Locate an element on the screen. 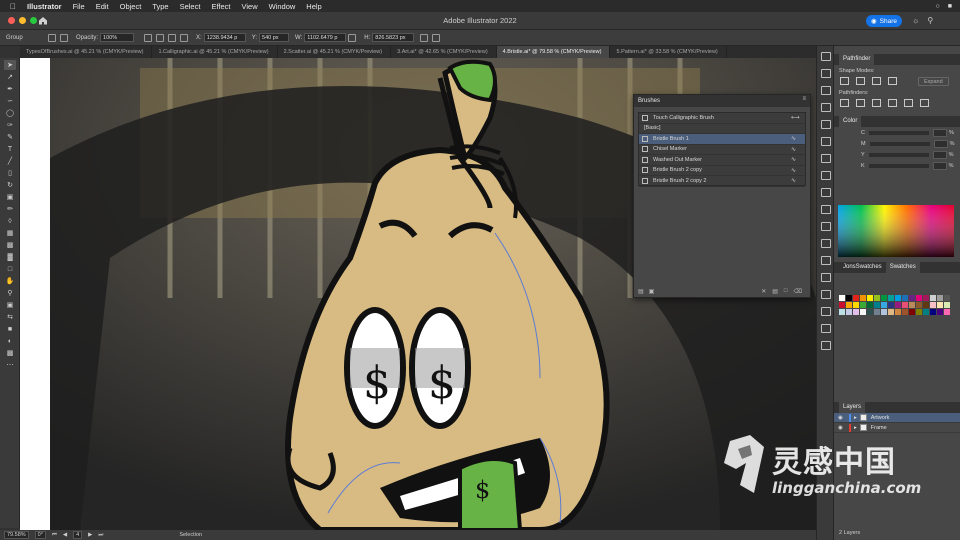  exclude-icon is located at coordinates (892, 81).